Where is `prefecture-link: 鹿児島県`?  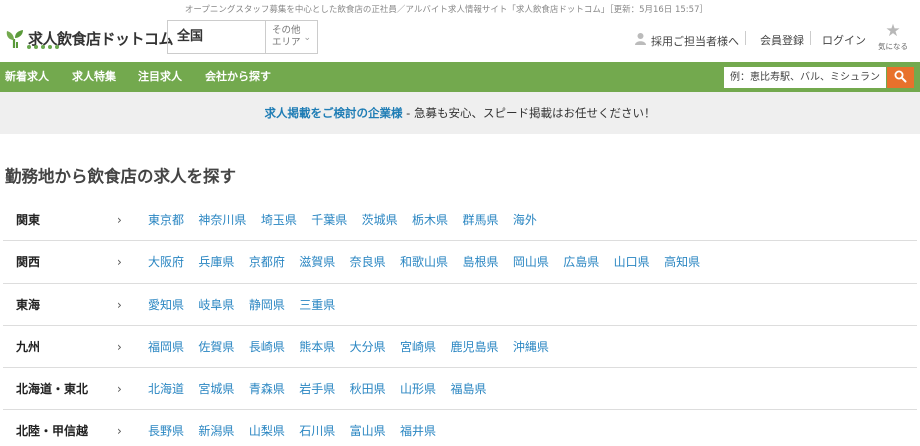
prefecture-link: 鹿児島県 is located at coordinates (474, 347).